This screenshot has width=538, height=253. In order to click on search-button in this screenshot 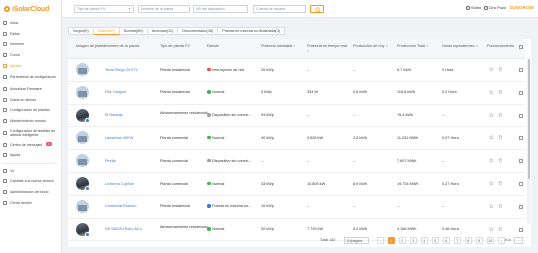, I will do `click(317, 9)`.